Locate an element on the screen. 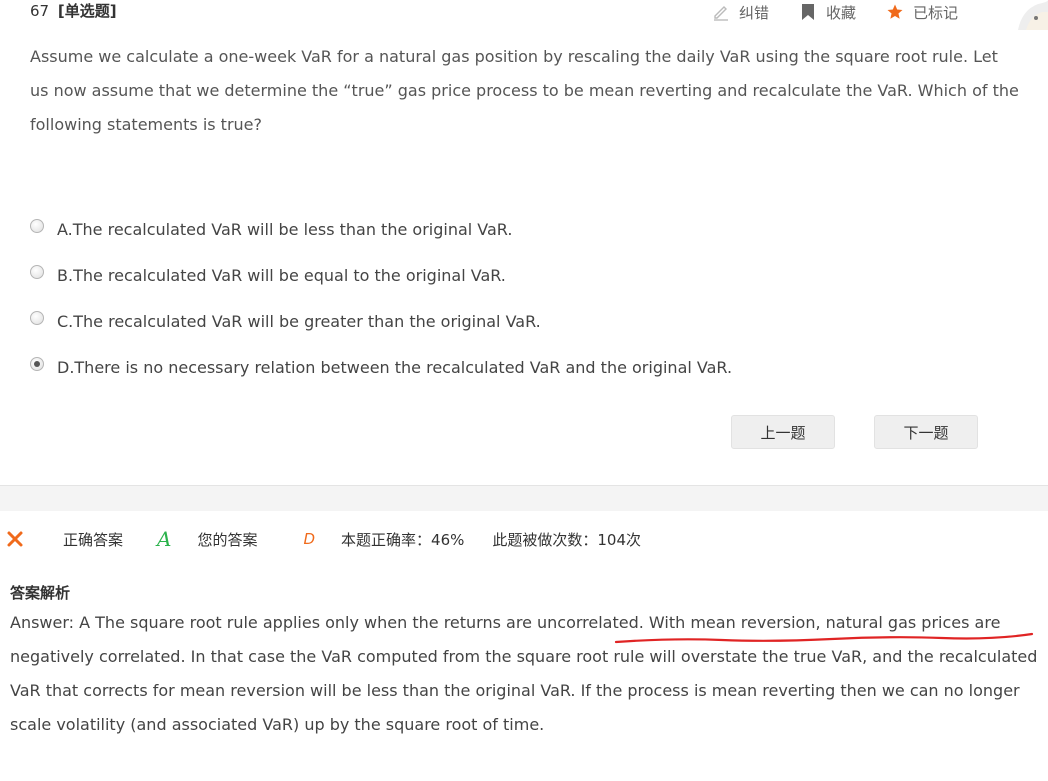 The height and width of the screenshot is (781, 1048). accuracy-rate: 本题正确率：46% is located at coordinates (403, 539).